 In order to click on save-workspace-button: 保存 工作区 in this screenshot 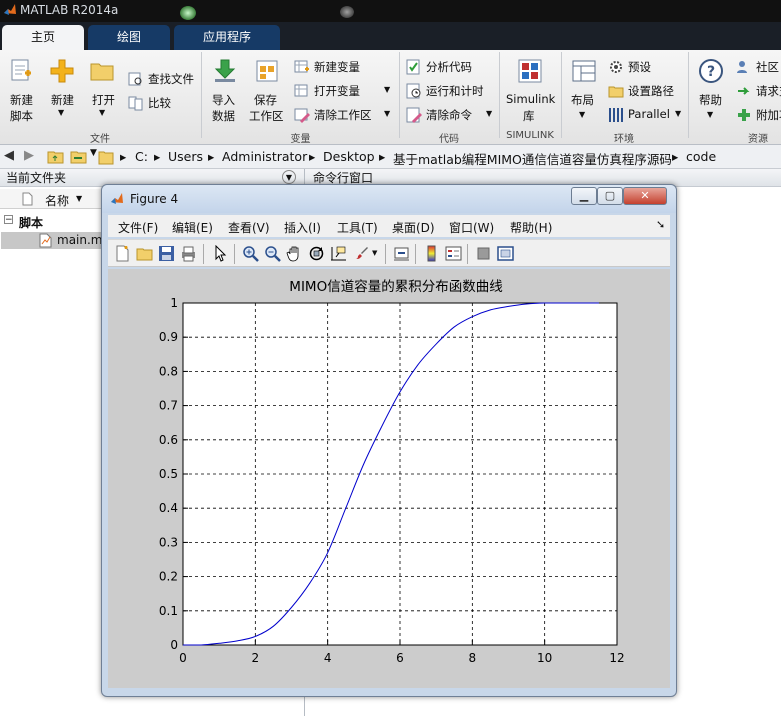, I will do `click(268, 93)`.